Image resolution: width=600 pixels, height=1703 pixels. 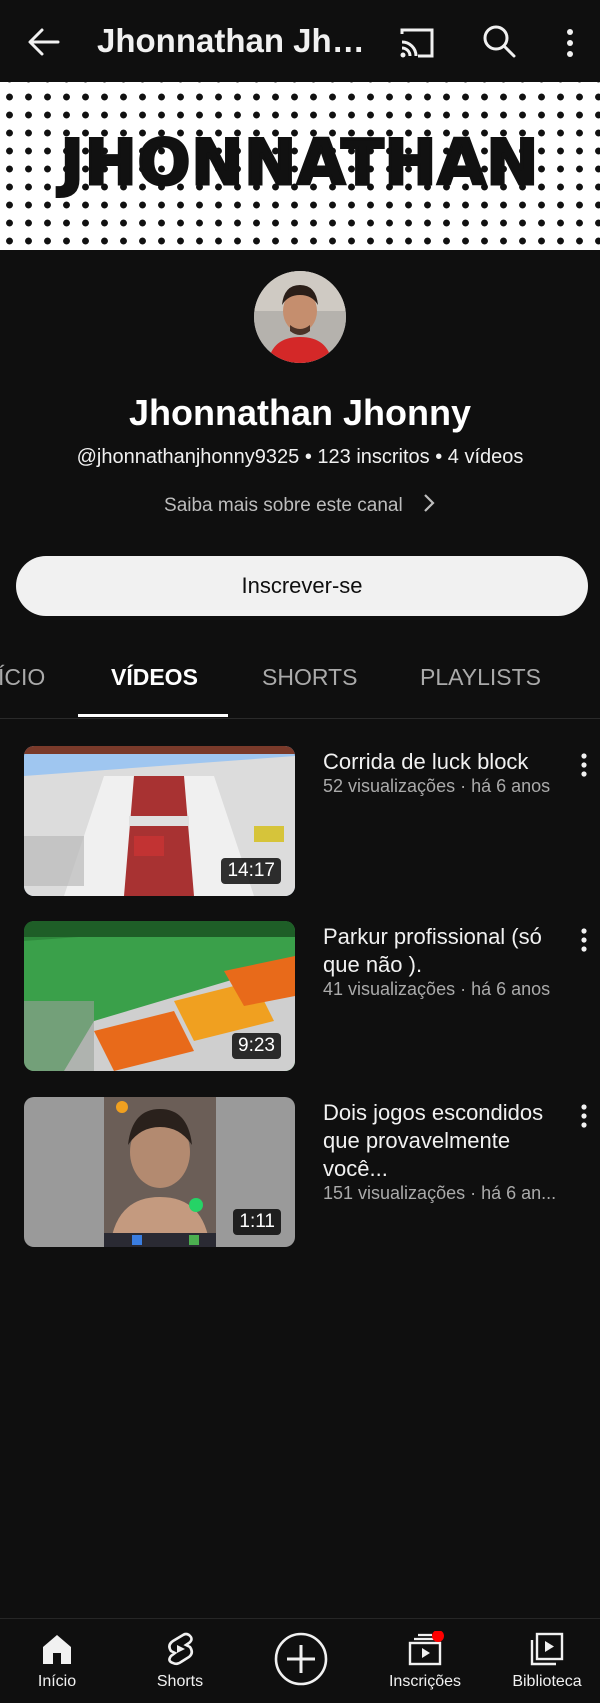 What do you see at coordinates (547, 1681) in the screenshot?
I see `nav-label: Biblioteca` at bounding box center [547, 1681].